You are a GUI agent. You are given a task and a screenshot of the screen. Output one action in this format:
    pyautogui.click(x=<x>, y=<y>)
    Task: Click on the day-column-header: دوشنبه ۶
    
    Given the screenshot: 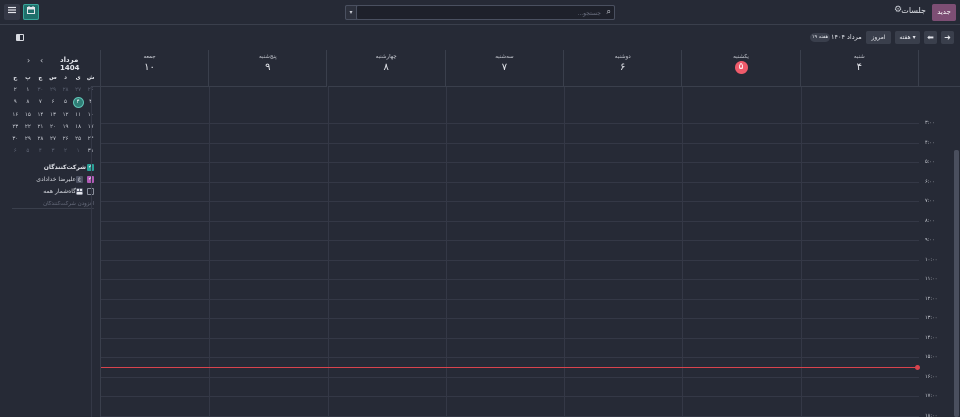 What is the action you would take?
    pyautogui.click(x=623, y=68)
    